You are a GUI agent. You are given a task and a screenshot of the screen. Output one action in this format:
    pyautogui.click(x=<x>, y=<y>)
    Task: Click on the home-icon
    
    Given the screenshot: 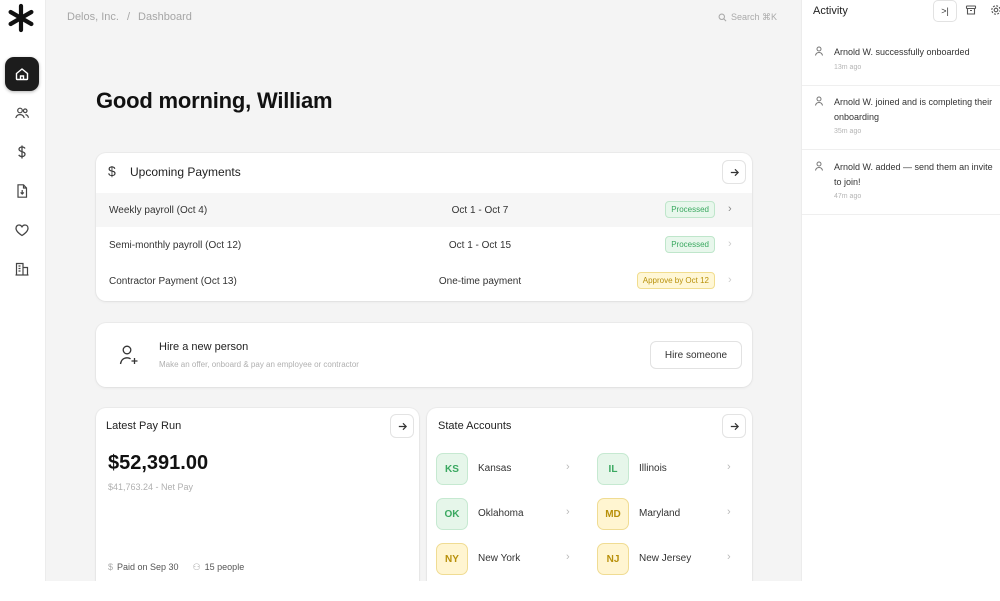 What is the action you would take?
    pyautogui.click(x=22, y=74)
    